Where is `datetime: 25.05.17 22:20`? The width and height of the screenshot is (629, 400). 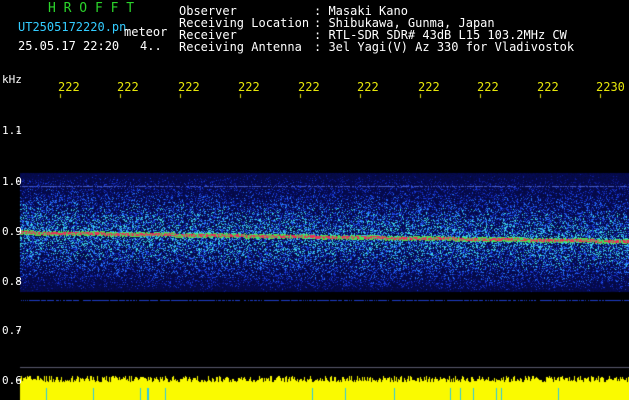 datetime: 25.05.17 22:20 is located at coordinates (69, 46).